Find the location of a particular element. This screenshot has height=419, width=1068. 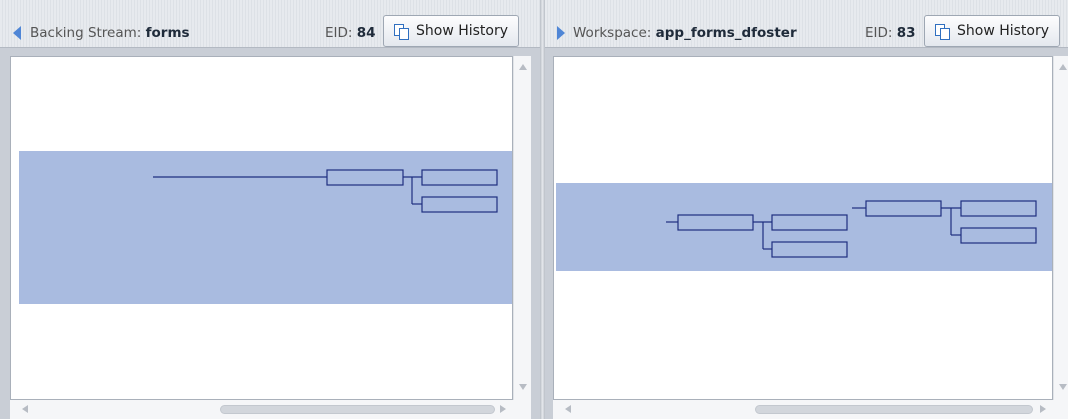

version-tree-diagram is located at coordinates (804, 227).